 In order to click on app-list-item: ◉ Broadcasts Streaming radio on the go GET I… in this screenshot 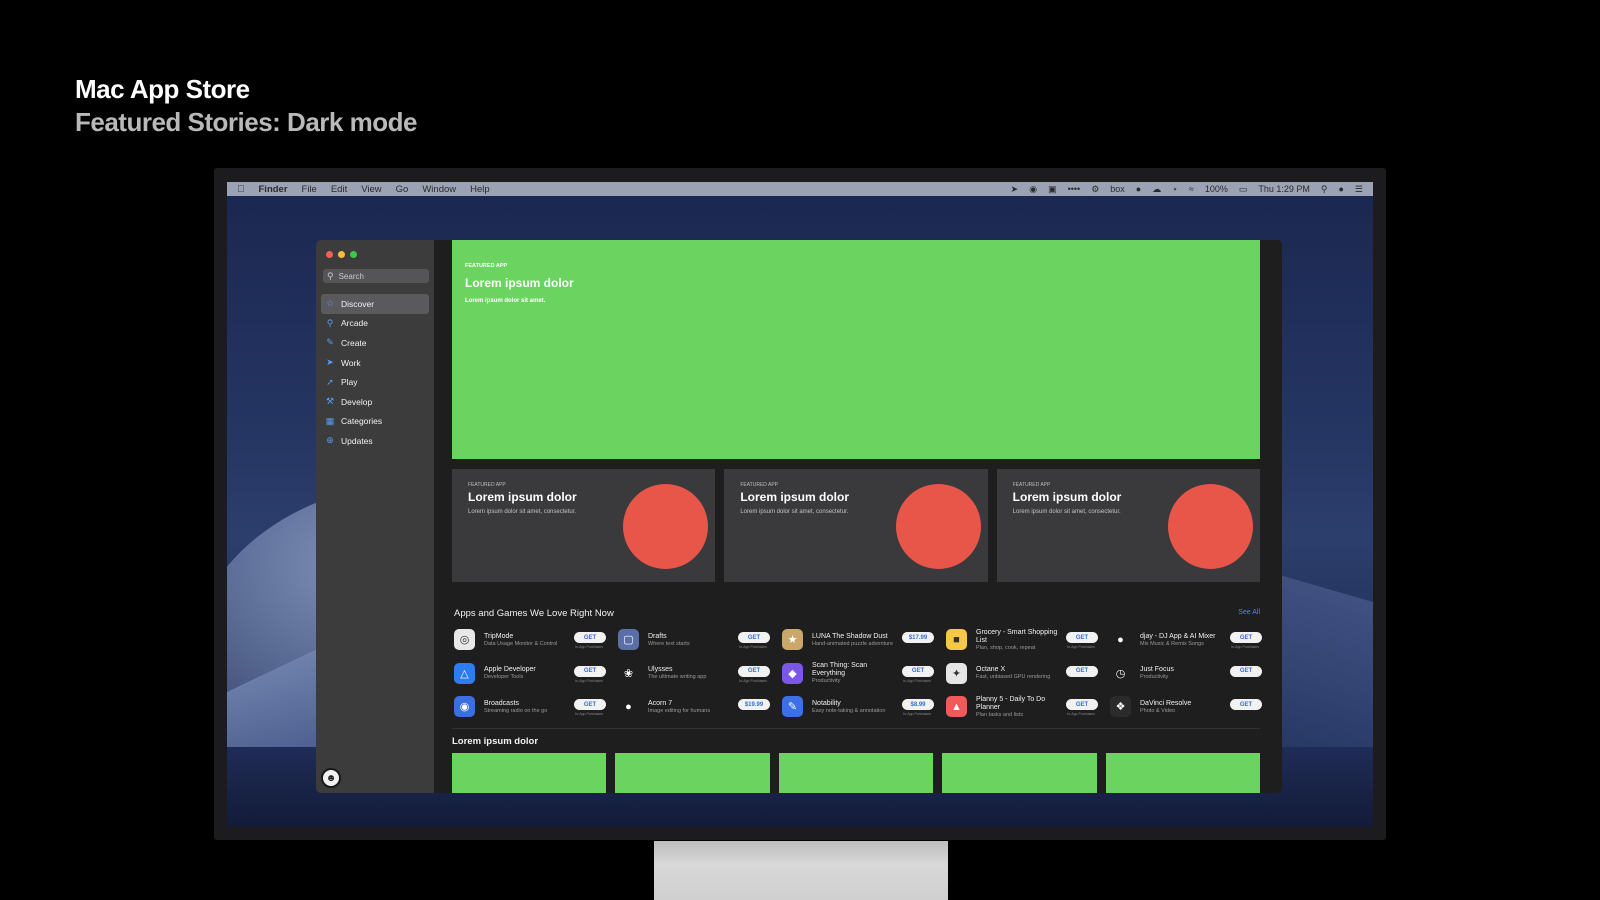, I will do `click(530, 707)`.